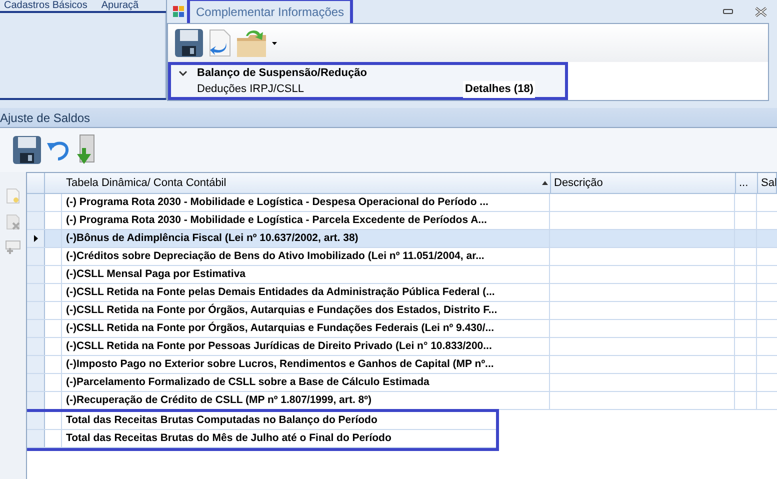 Image resolution: width=777 pixels, height=479 pixels. What do you see at coordinates (499, 89) in the screenshot?
I see `details-count: Detalhes (18)` at bounding box center [499, 89].